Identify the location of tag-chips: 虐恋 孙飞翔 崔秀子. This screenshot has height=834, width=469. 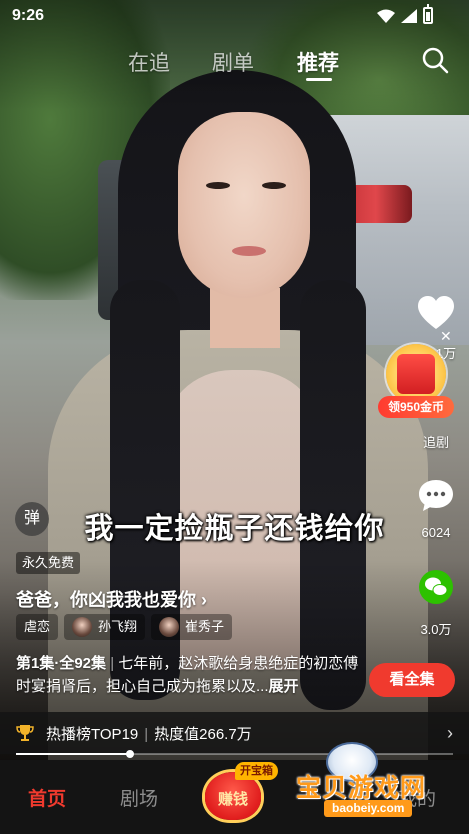
(124, 627).